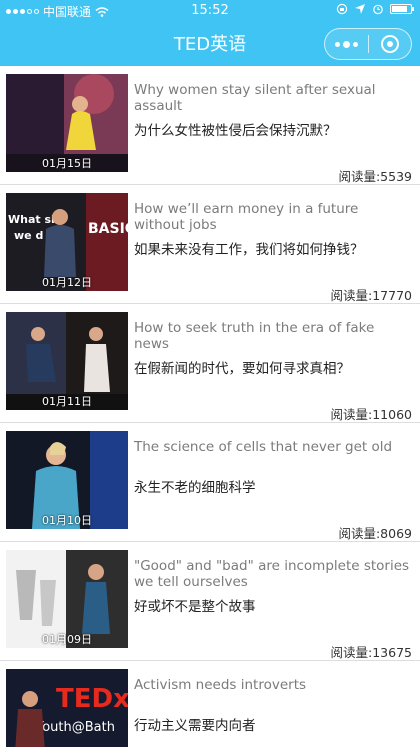 Image resolution: width=420 pixels, height=747 pixels. Describe the element at coordinates (92, 699) in the screenshot. I see `thumb-logo-text: TEDx` at that location.